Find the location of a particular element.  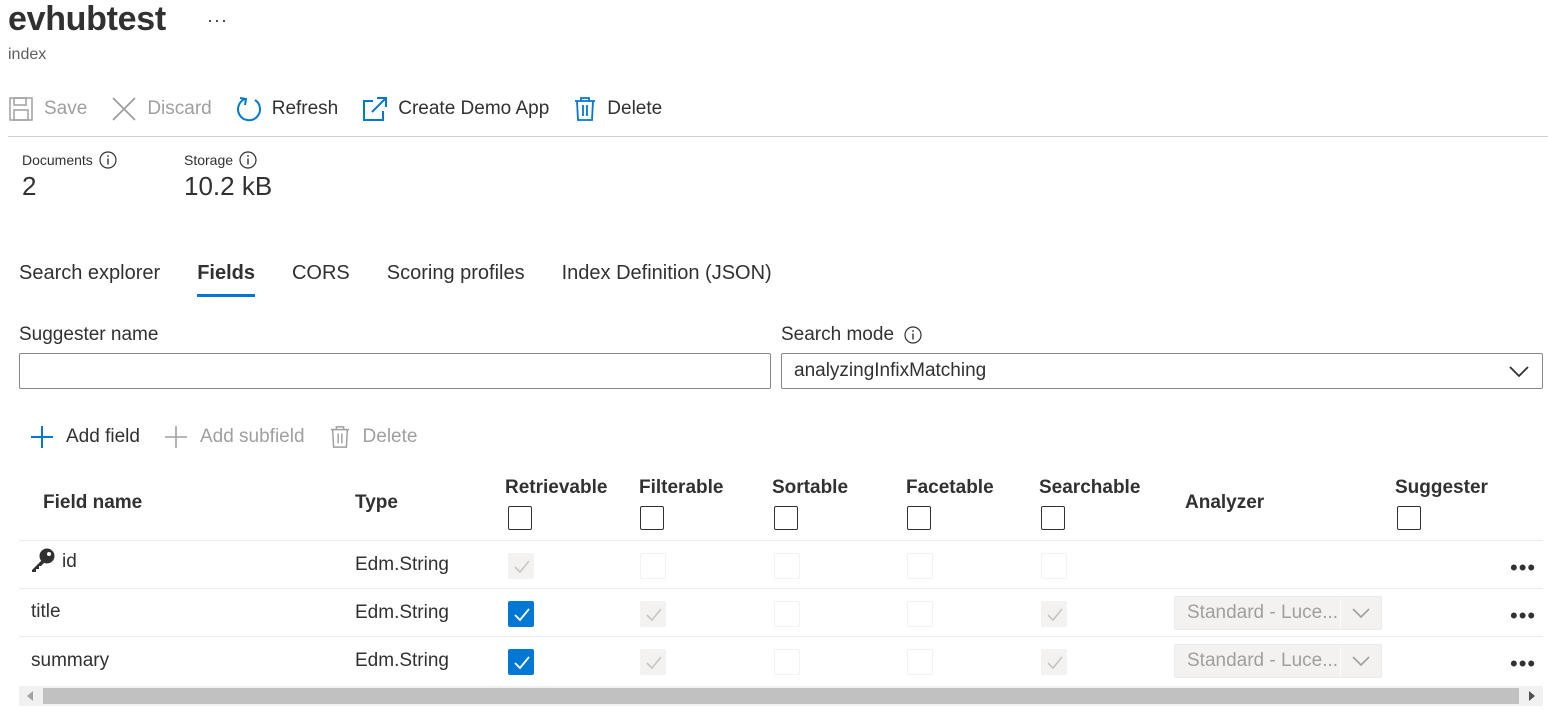

external-link-icon is located at coordinates (375, 109).